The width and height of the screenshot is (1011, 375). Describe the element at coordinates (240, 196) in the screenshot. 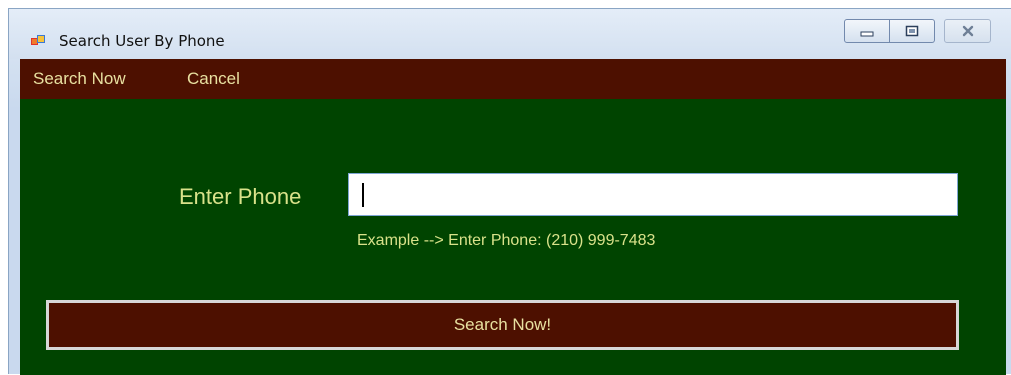

I see `phone-label: Enter Phone` at that location.